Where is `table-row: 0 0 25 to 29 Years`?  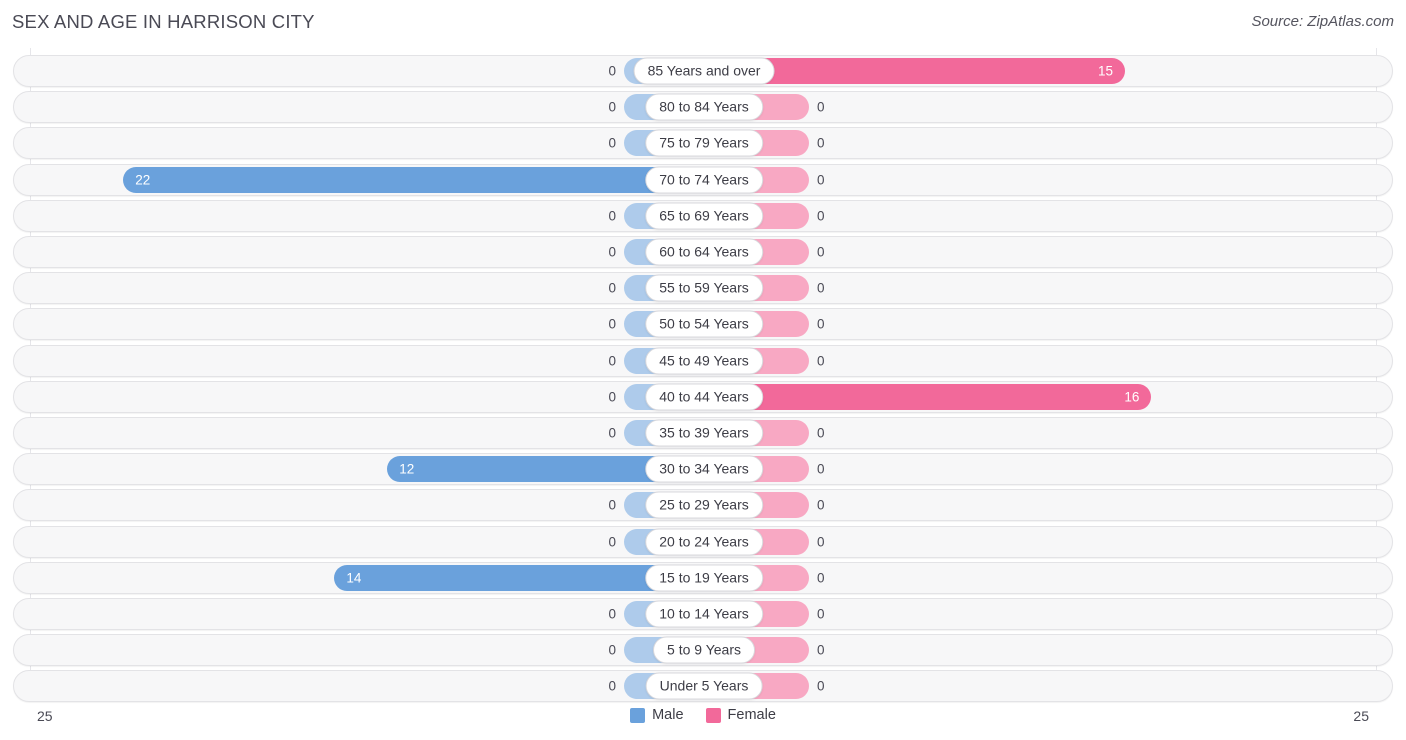
table-row: 0 0 25 to 29 Years is located at coordinates (703, 505).